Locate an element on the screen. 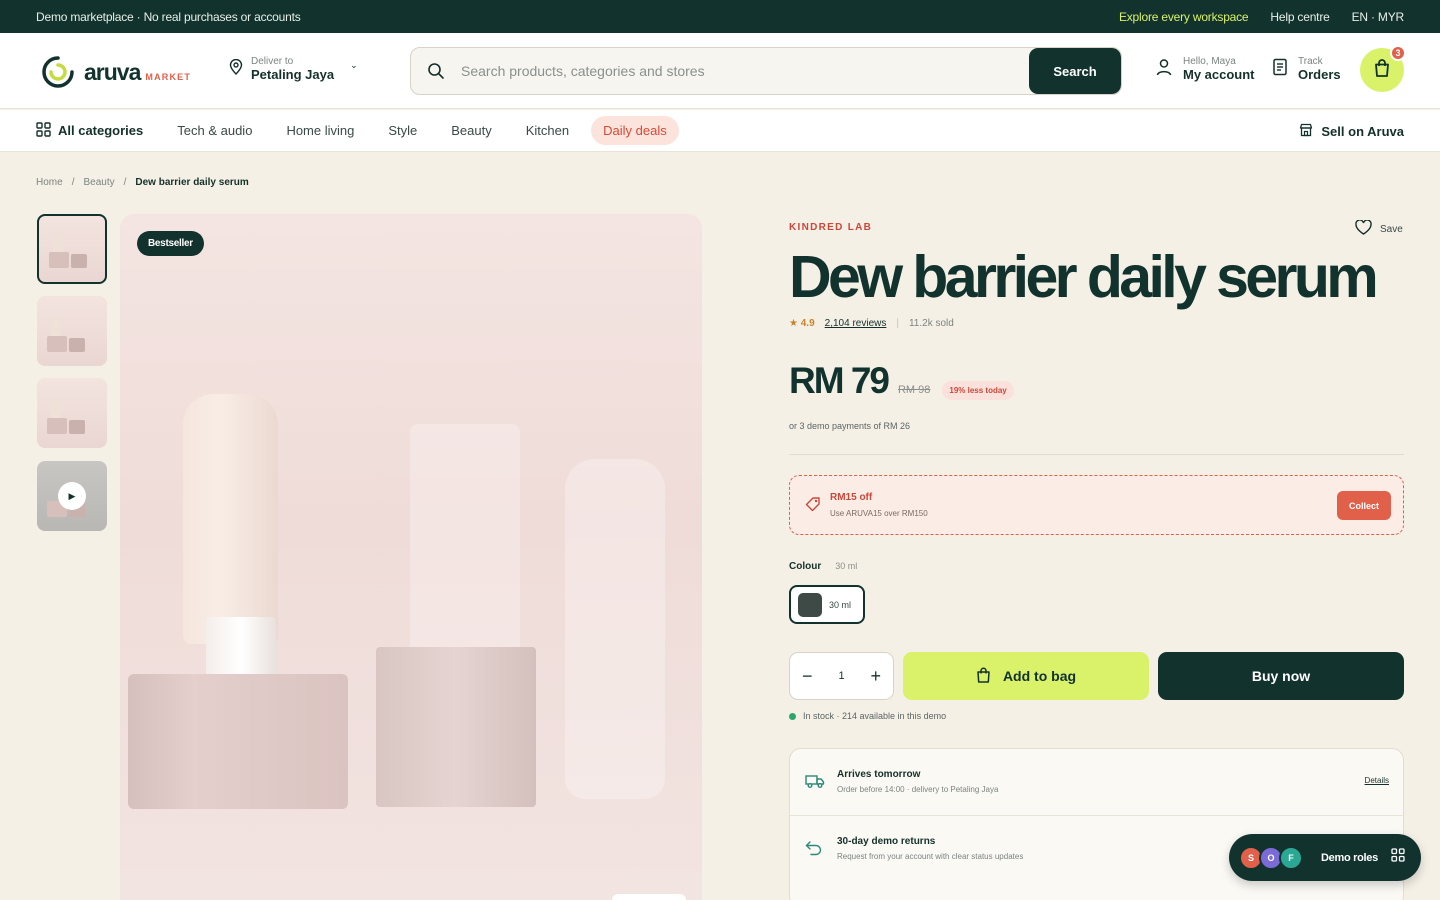 This screenshot has width=1440, height=900. explore-workspaces-link: Explore every workspace is located at coordinates (1184, 17).